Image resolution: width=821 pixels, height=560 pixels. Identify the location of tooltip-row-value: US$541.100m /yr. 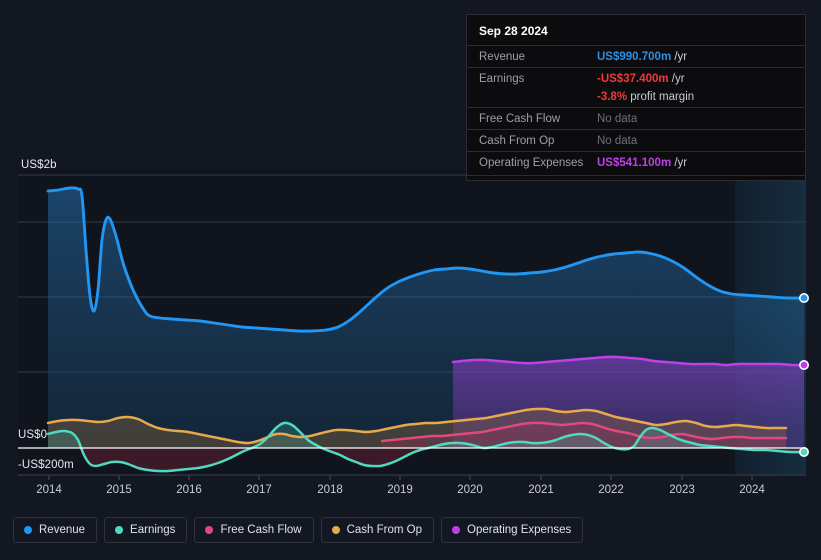
(642, 162).